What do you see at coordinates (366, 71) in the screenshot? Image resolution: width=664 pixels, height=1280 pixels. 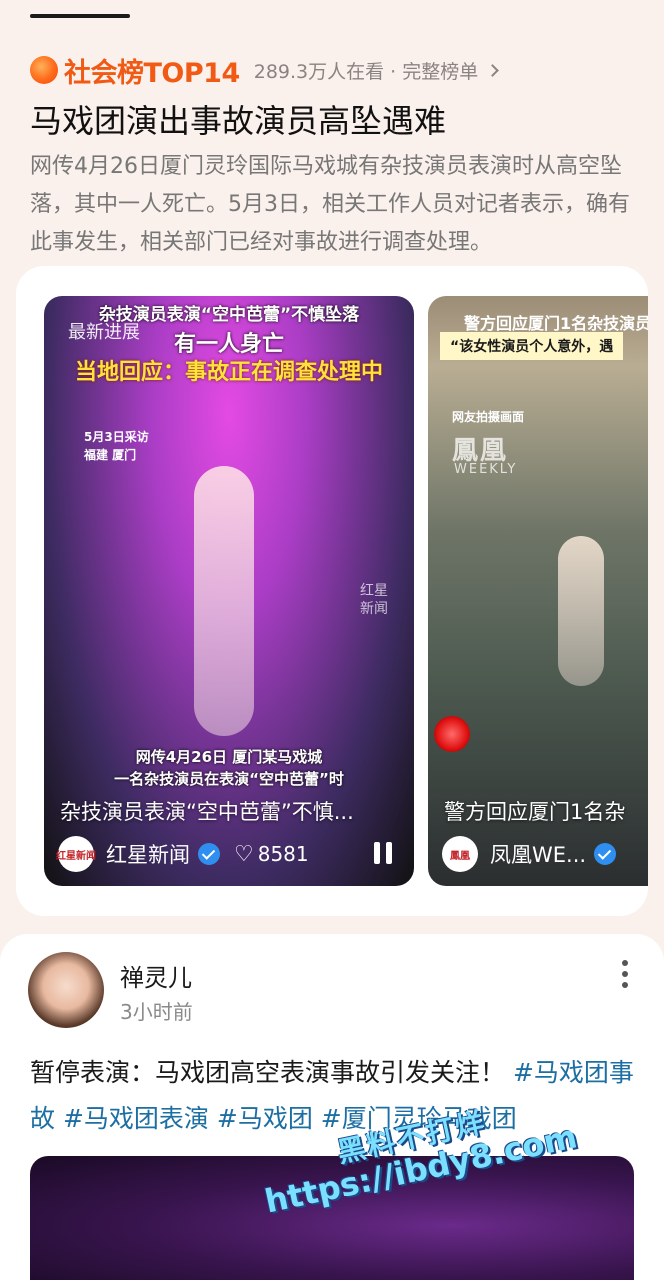 I see `ranking-meta-text: 289.3万人在看 · 完整榜单` at bounding box center [366, 71].